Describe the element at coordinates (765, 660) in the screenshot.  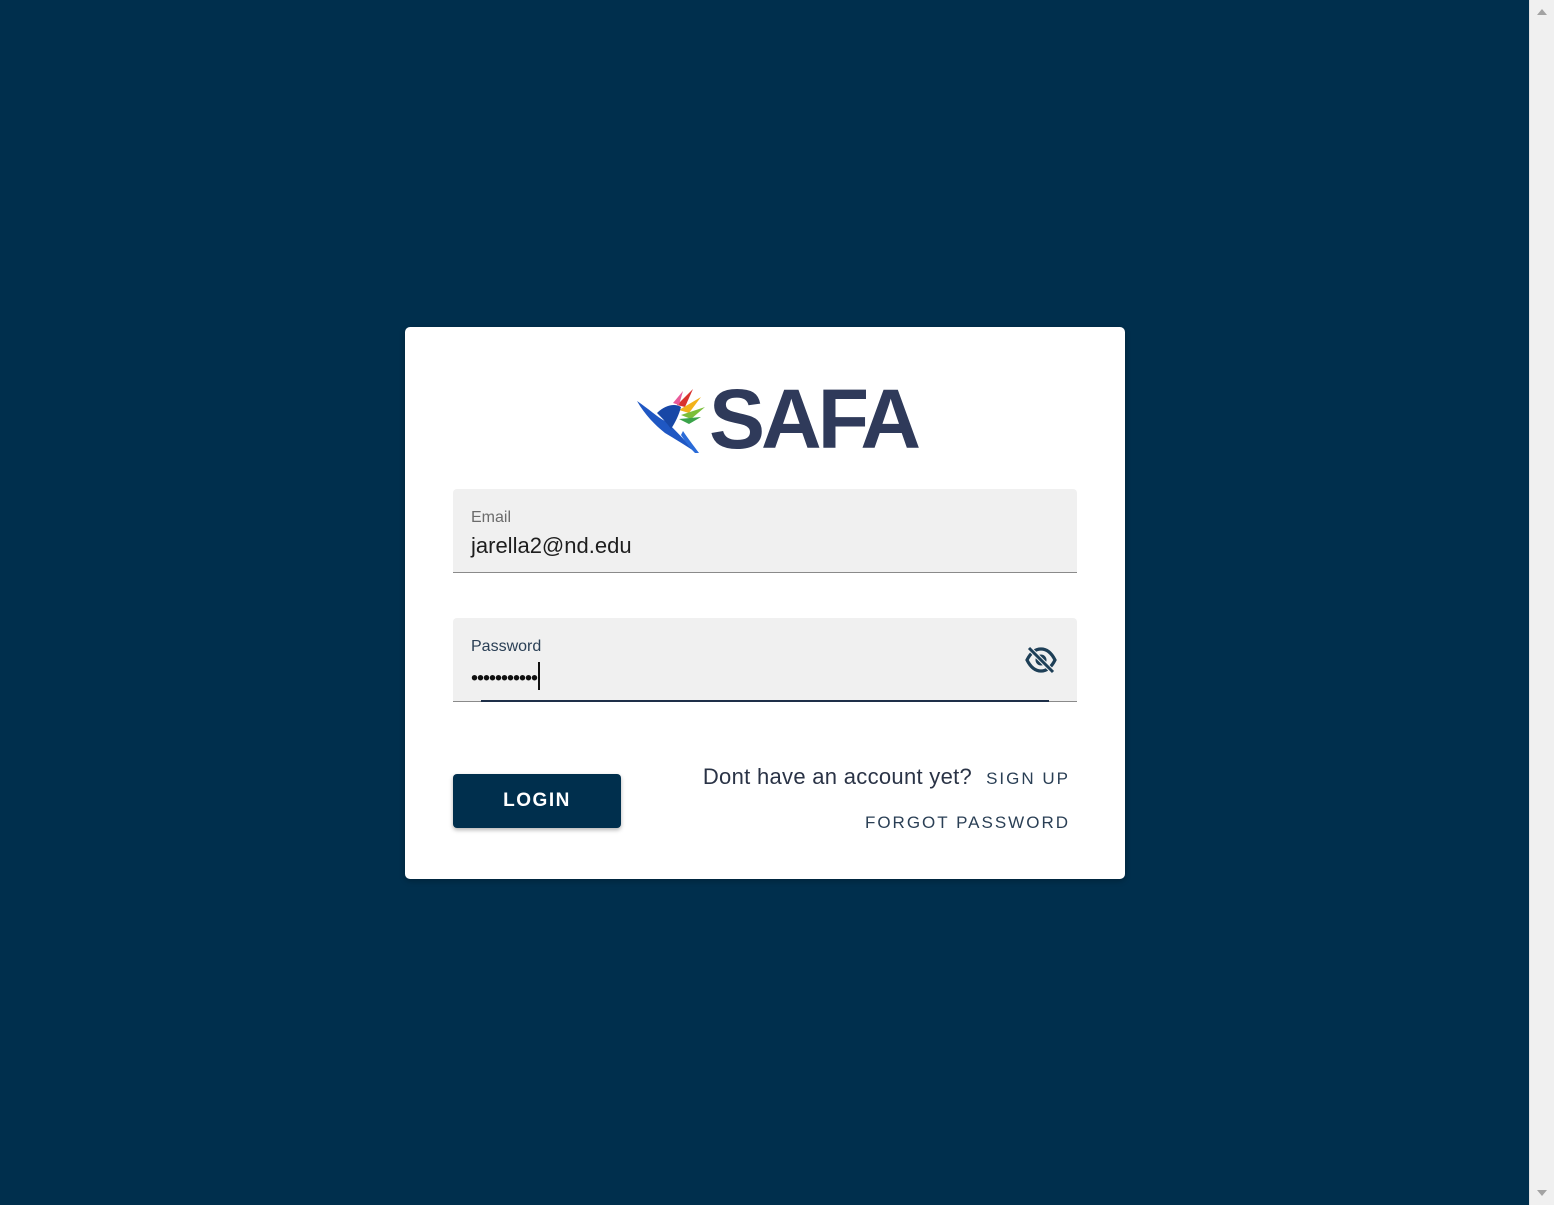
I see `password-field: Password •••••••••••` at that location.